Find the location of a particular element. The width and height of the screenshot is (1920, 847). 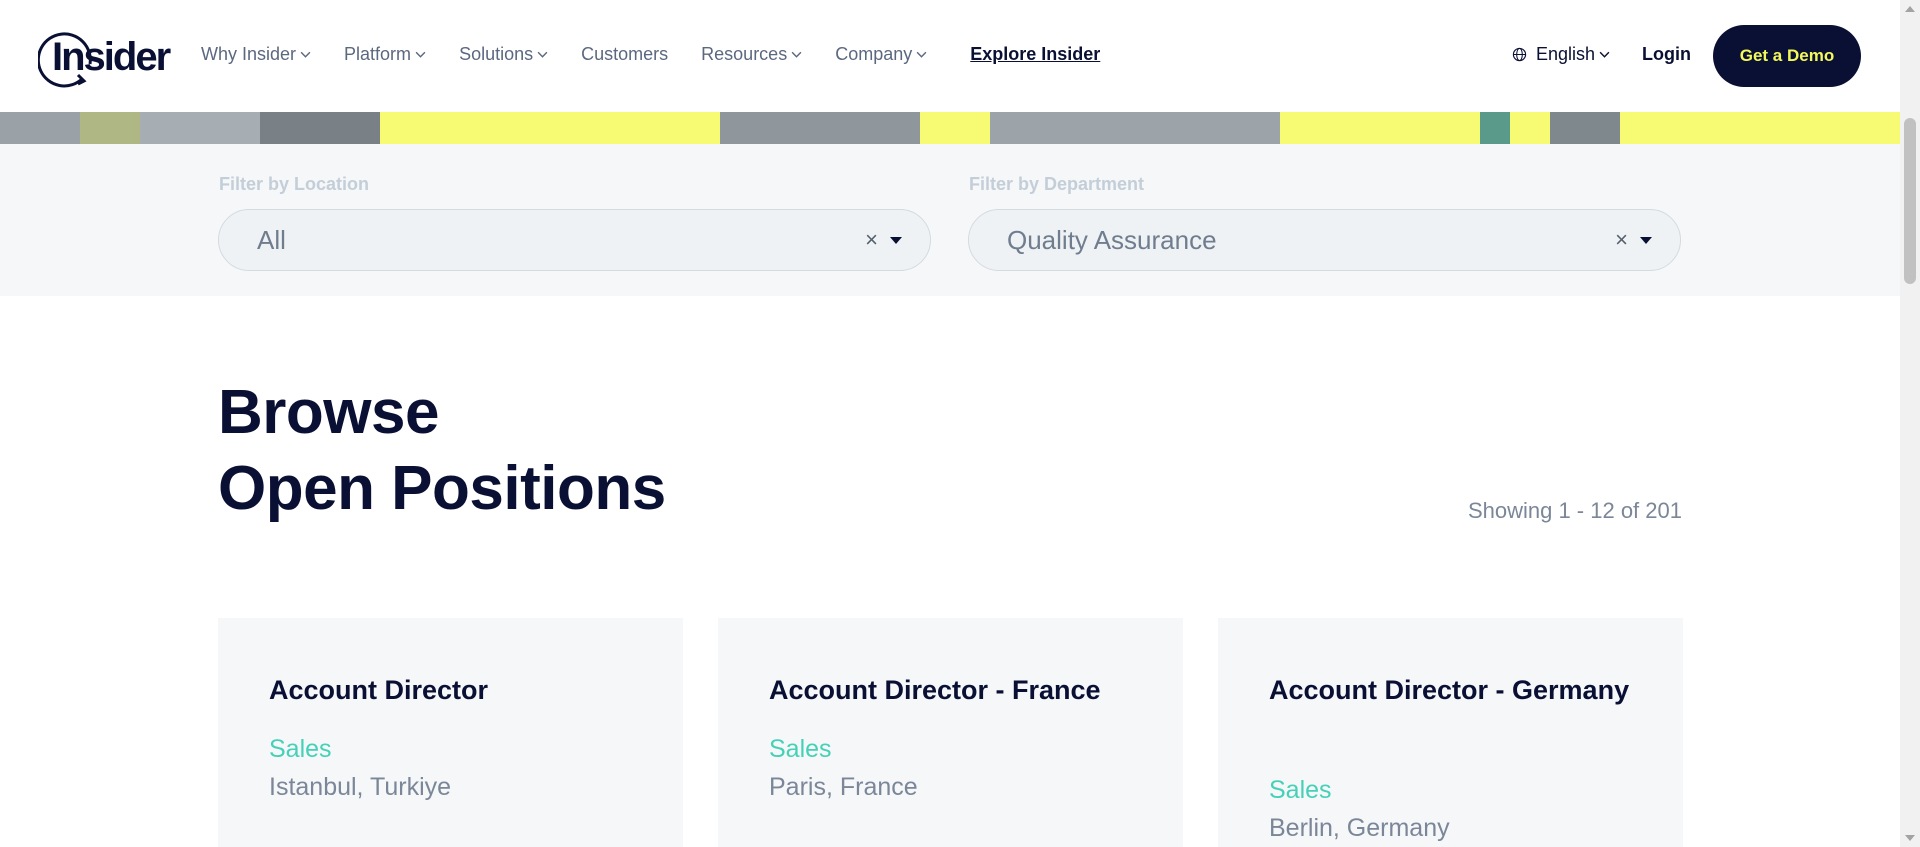

clear-location-icon: × is located at coordinates (871, 240).